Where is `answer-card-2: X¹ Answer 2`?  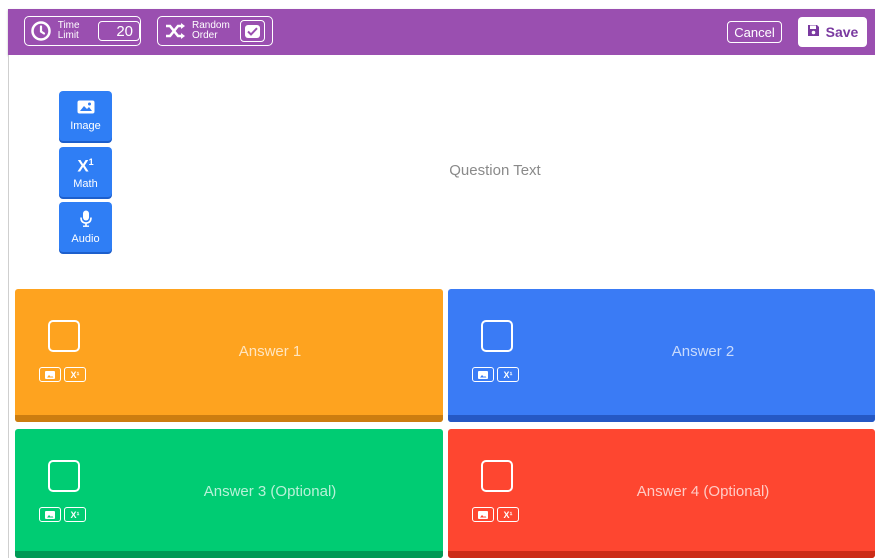
answer-card-2: X¹ Answer 2 is located at coordinates (661, 355).